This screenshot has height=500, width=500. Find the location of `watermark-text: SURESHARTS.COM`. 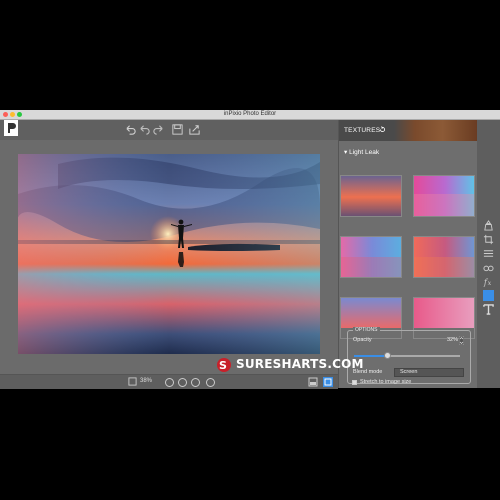

watermark-text: SURESHARTS.COM is located at coordinates (300, 364).